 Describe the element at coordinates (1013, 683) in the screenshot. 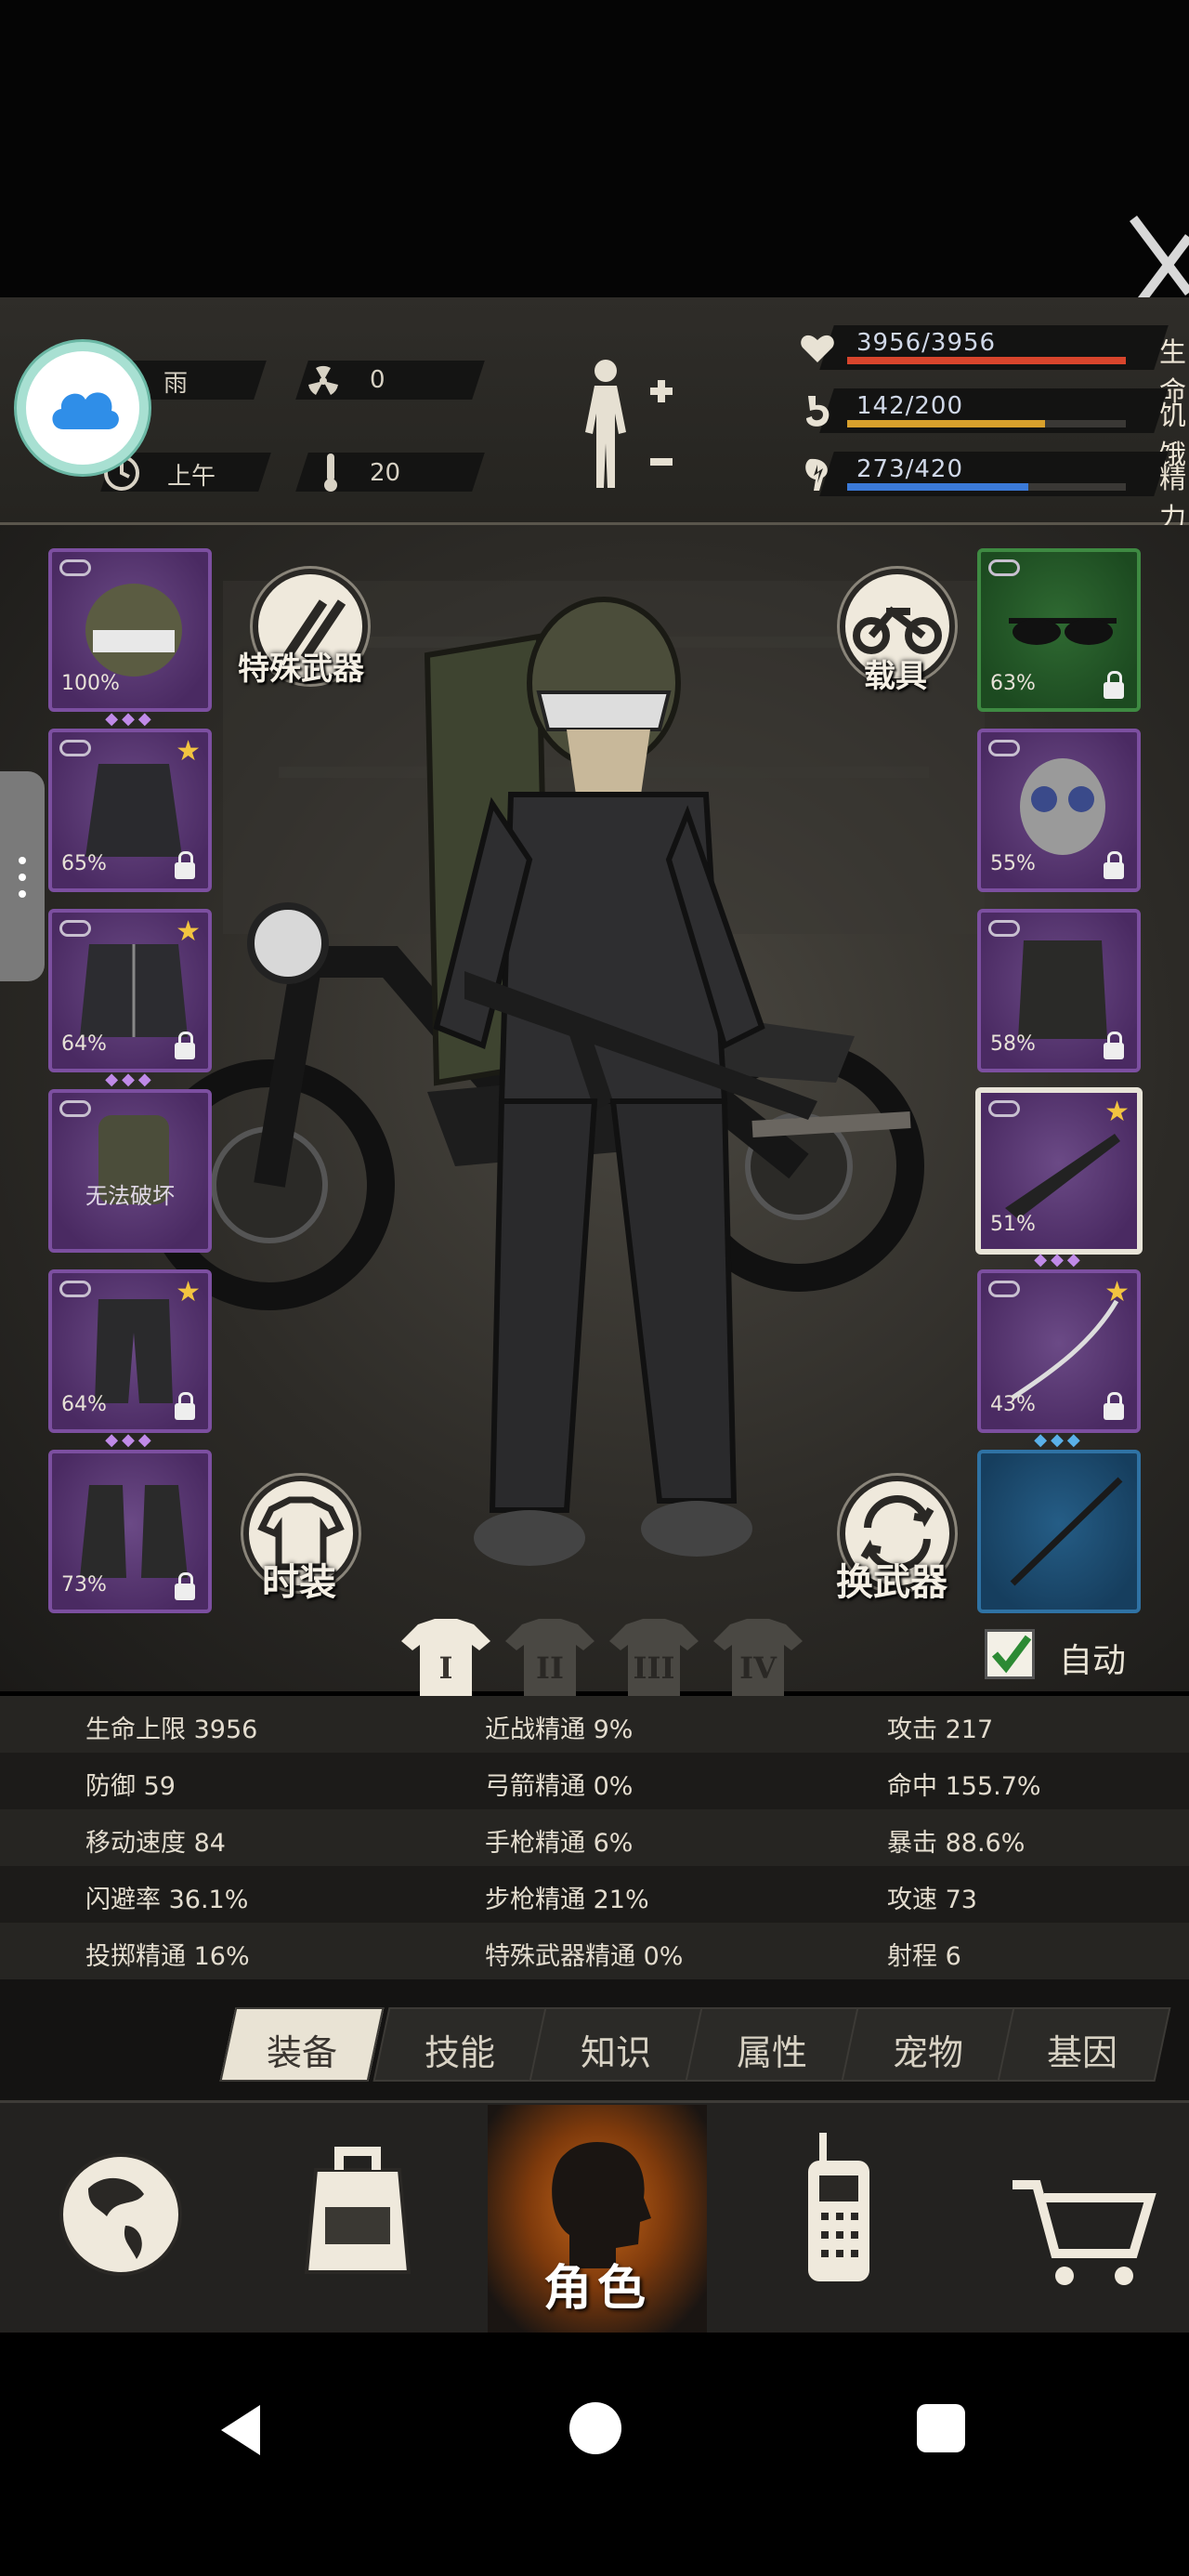

I see `slot-durability: 63%` at that location.